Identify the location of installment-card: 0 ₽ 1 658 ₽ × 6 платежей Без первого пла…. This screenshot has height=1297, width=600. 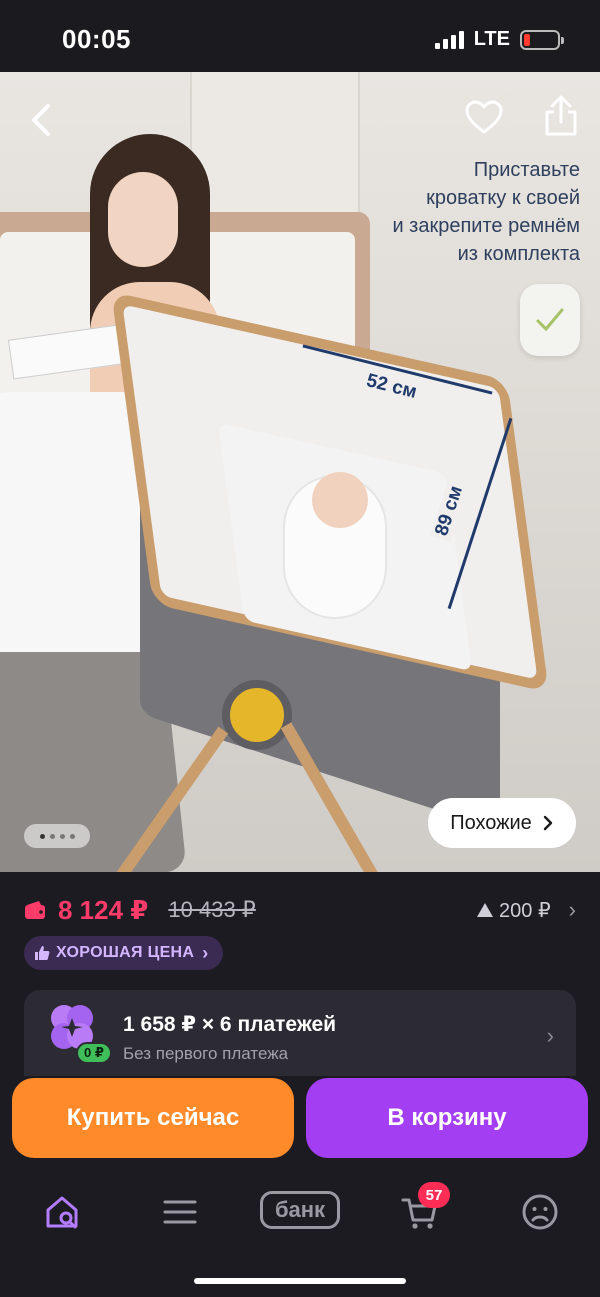
(300, 1033).